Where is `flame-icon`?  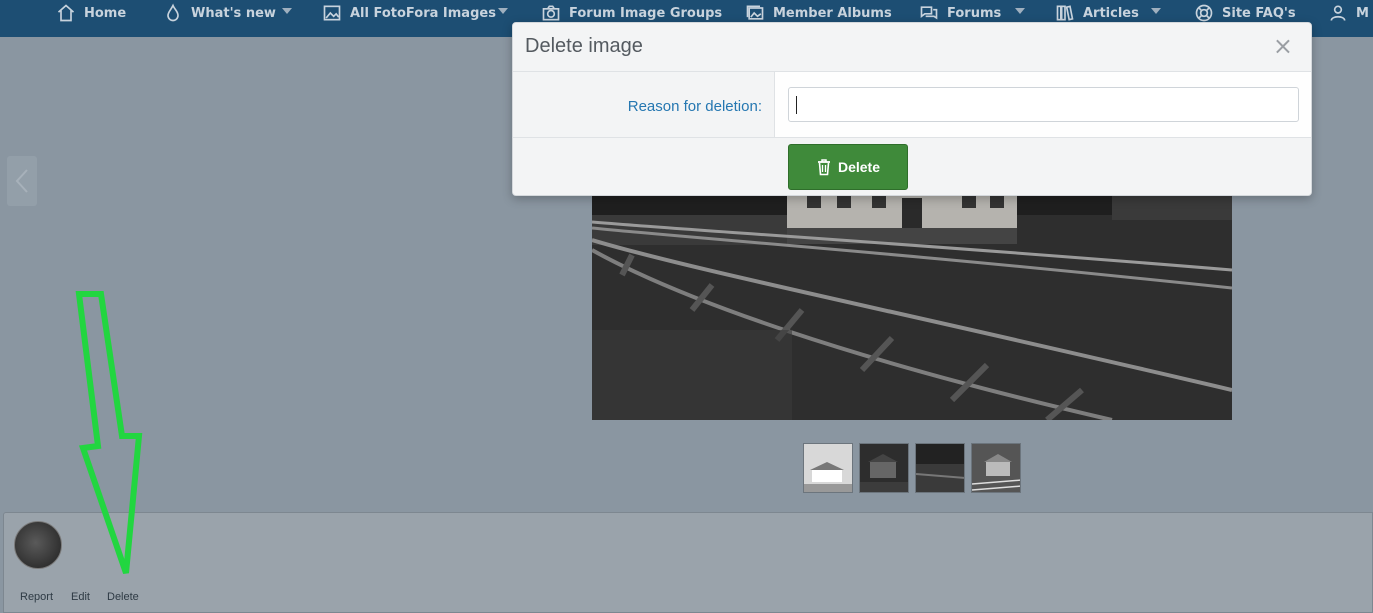
flame-icon is located at coordinates (173, 12).